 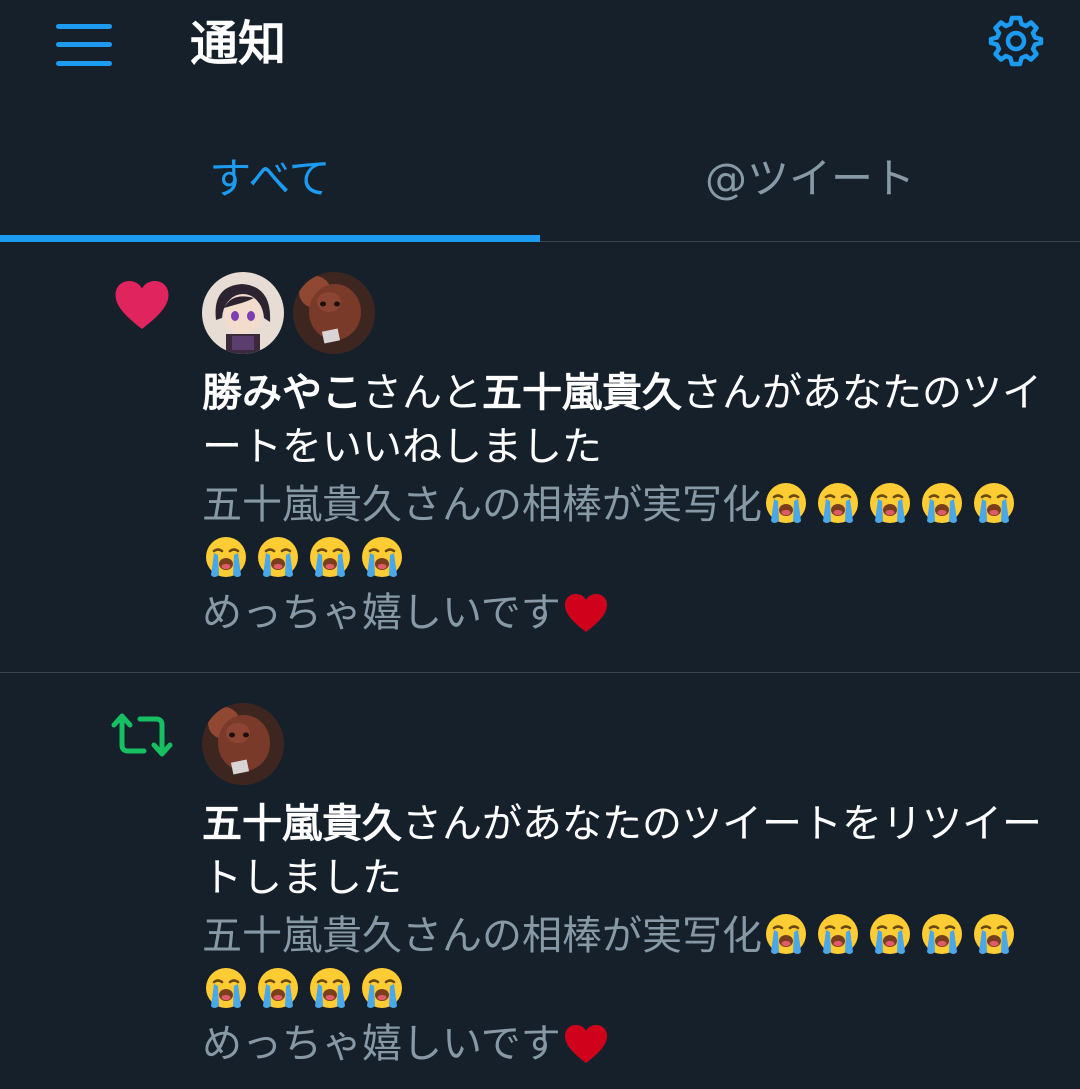 What do you see at coordinates (632, 851) in the screenshot?
I see `notification-text: 五十嵐貴久さんがあなたのツイートをリツイートしました` at bounding box center [632, 851].